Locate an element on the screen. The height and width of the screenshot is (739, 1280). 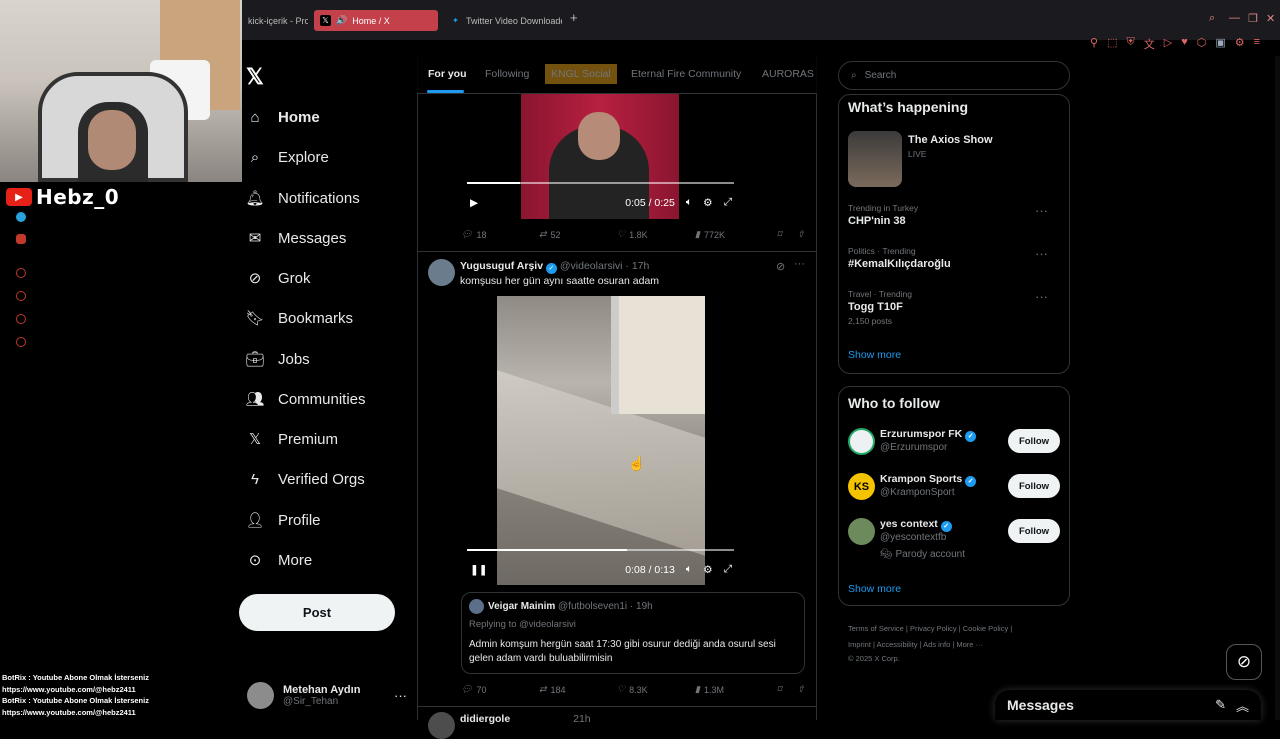
expand-icon: ︽ is located at coordinates (1242, 705).